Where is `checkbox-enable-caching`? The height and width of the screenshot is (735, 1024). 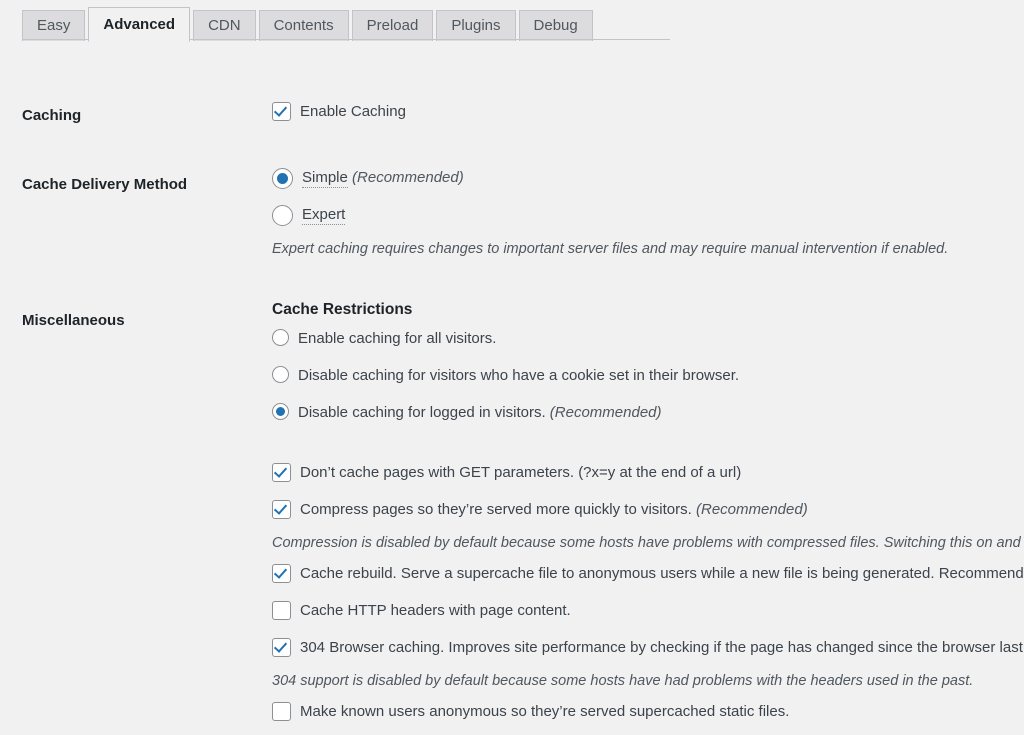
checkbox-enable-caching is located at coordinates (281, 111).